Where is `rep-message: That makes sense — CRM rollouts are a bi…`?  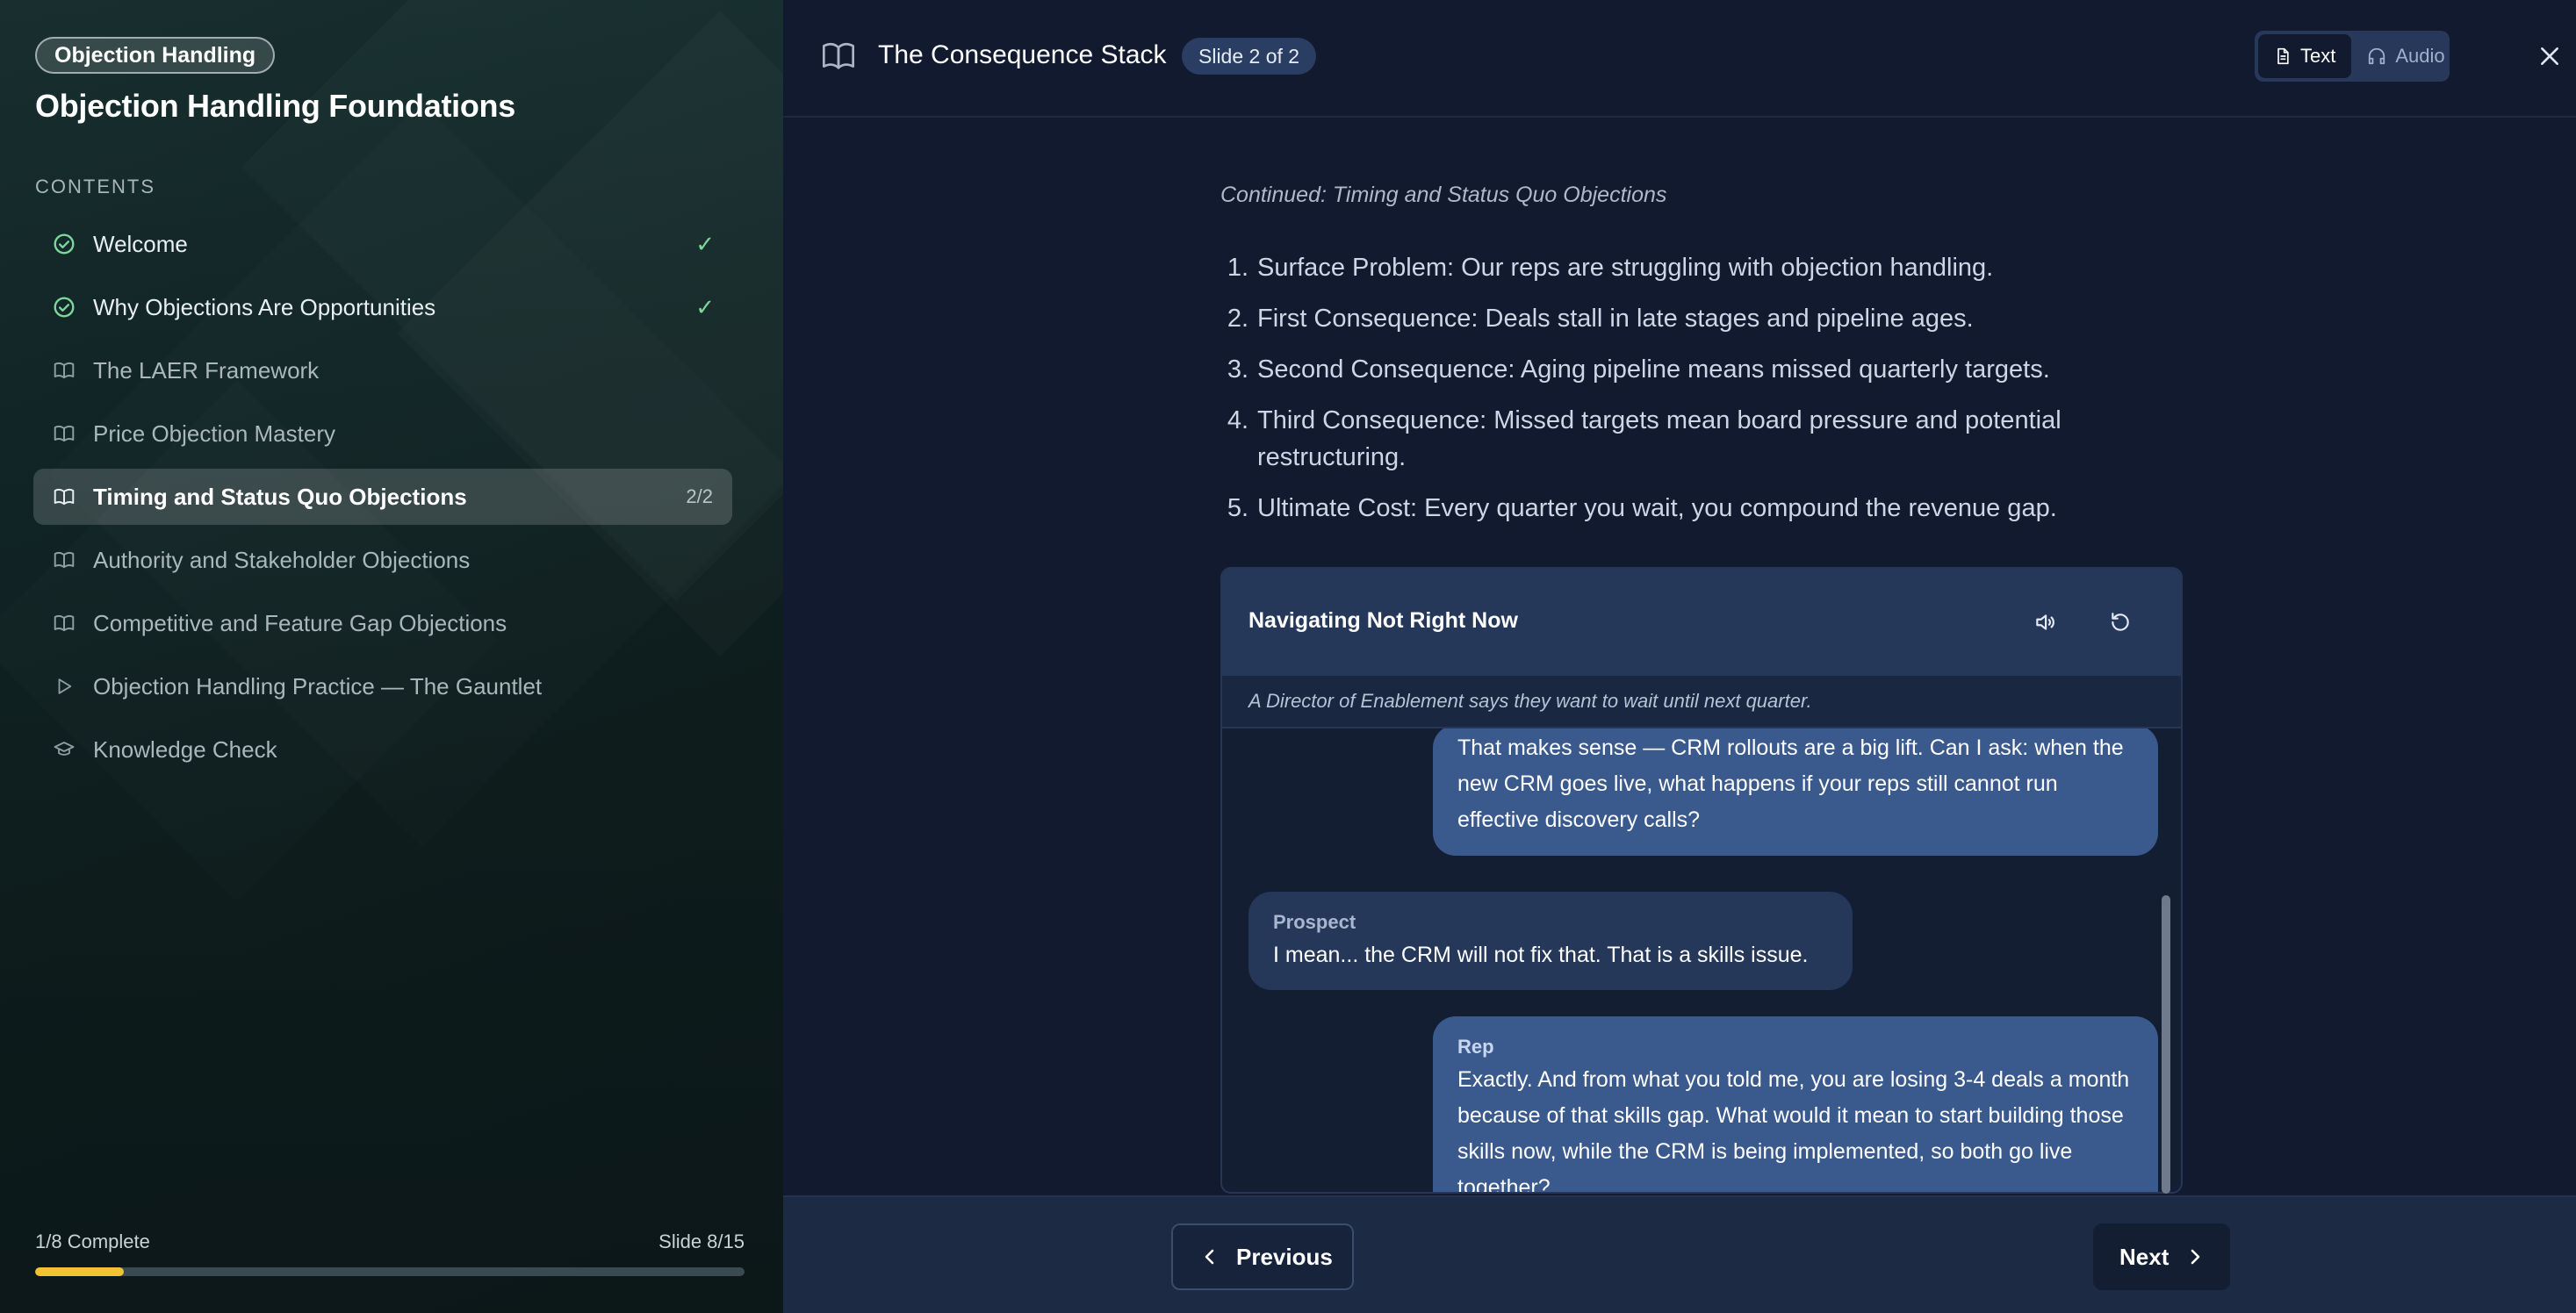 rep-message: That makes sense — CRM rollouts are a bi… is located at coordinates (1795, 792).